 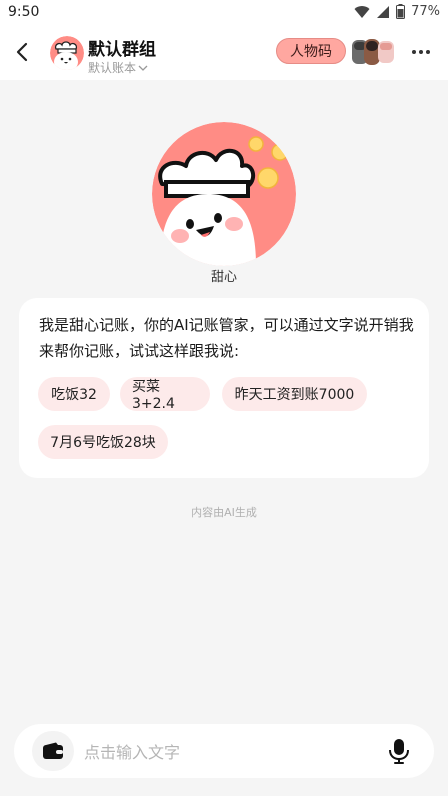 I want to click on signal-icon, so click(x=383, y=11).